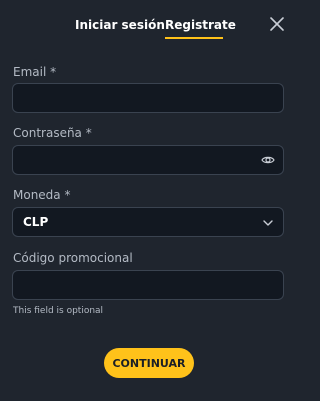 The width and height of the screenshot is (320, 401). Describe the element at coordinates (120, 25) in the screenshot. I see `tab-login: Iniciar sesión` at that location.